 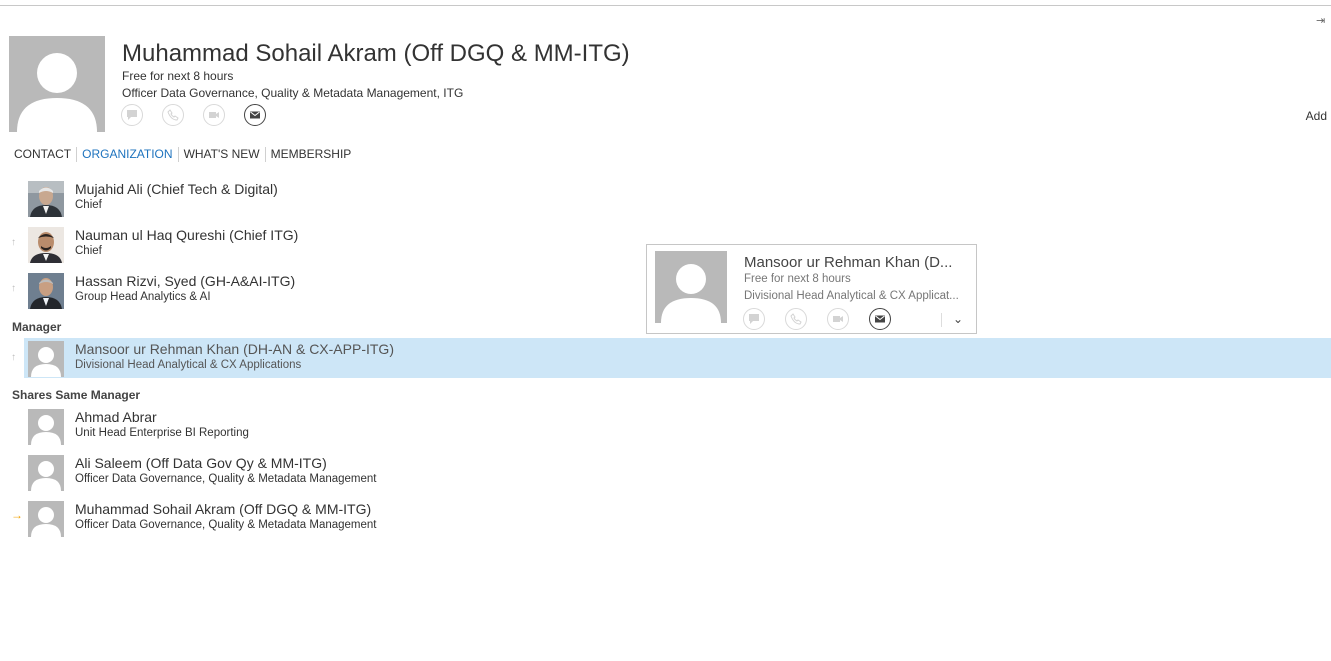 I want to click on contact-name: Muhammad Sohail Akram (Off DGQ & MM-ITG), so click(x=376, y=53).